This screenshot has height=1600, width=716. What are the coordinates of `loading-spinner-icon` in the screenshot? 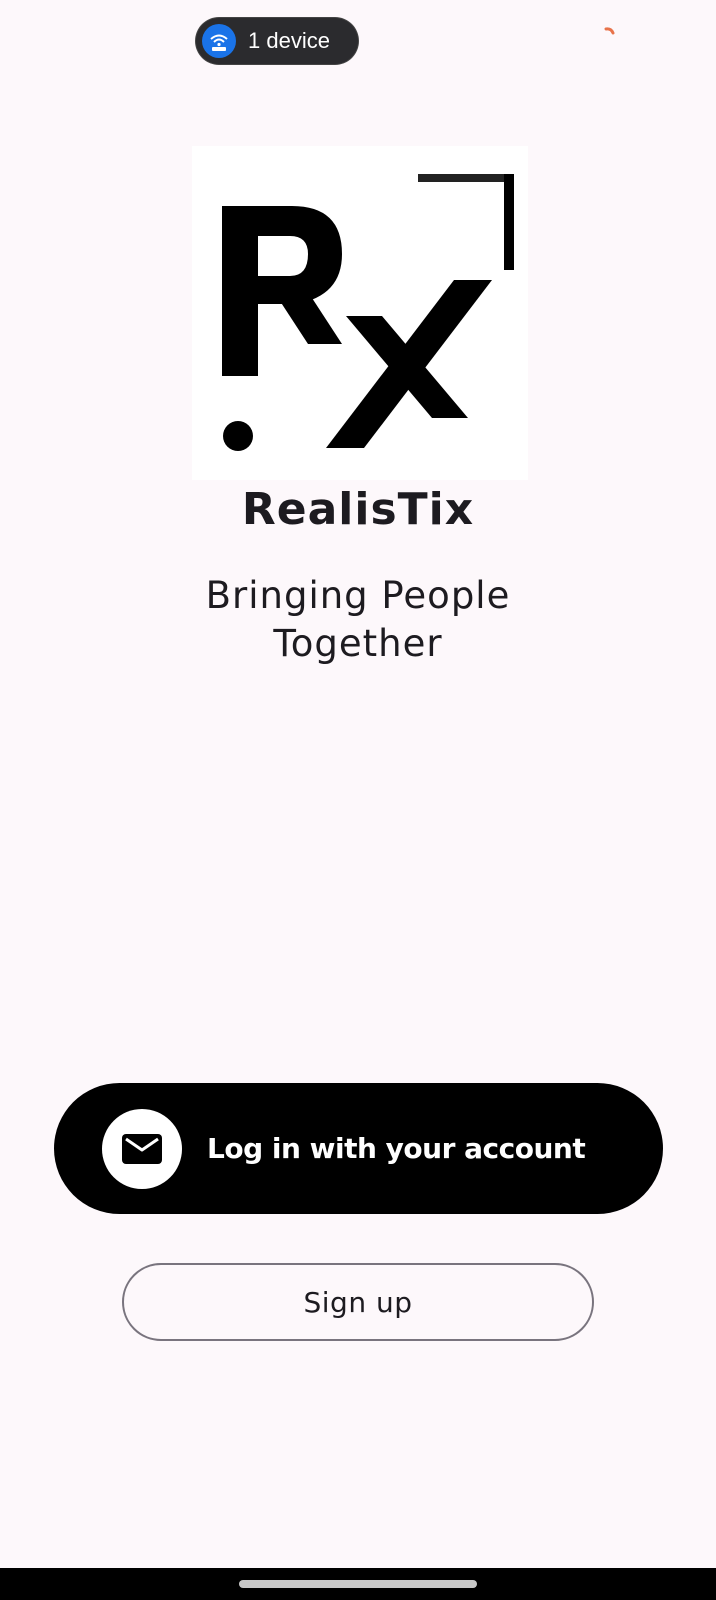 It's located at (612, 34).